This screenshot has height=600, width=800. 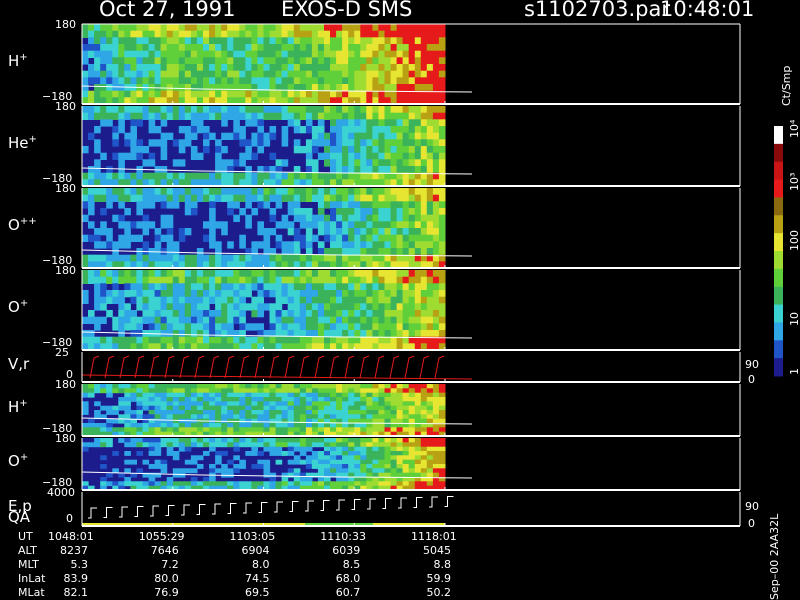 I want to click on panel-label-hp2: H+, so click(x=18, y=407).